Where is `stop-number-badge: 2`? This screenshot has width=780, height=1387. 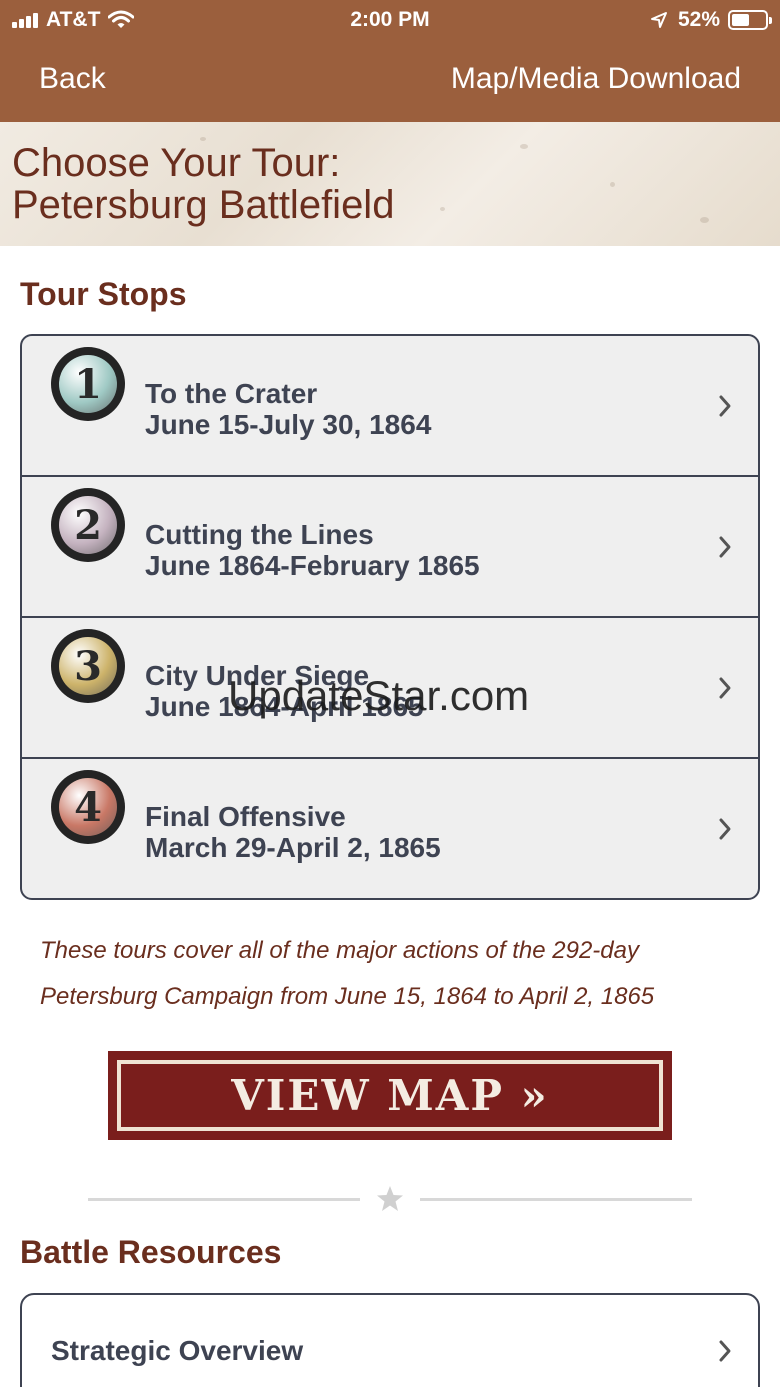
stop-number-badge: 2 is located at coordinates (88, 525).